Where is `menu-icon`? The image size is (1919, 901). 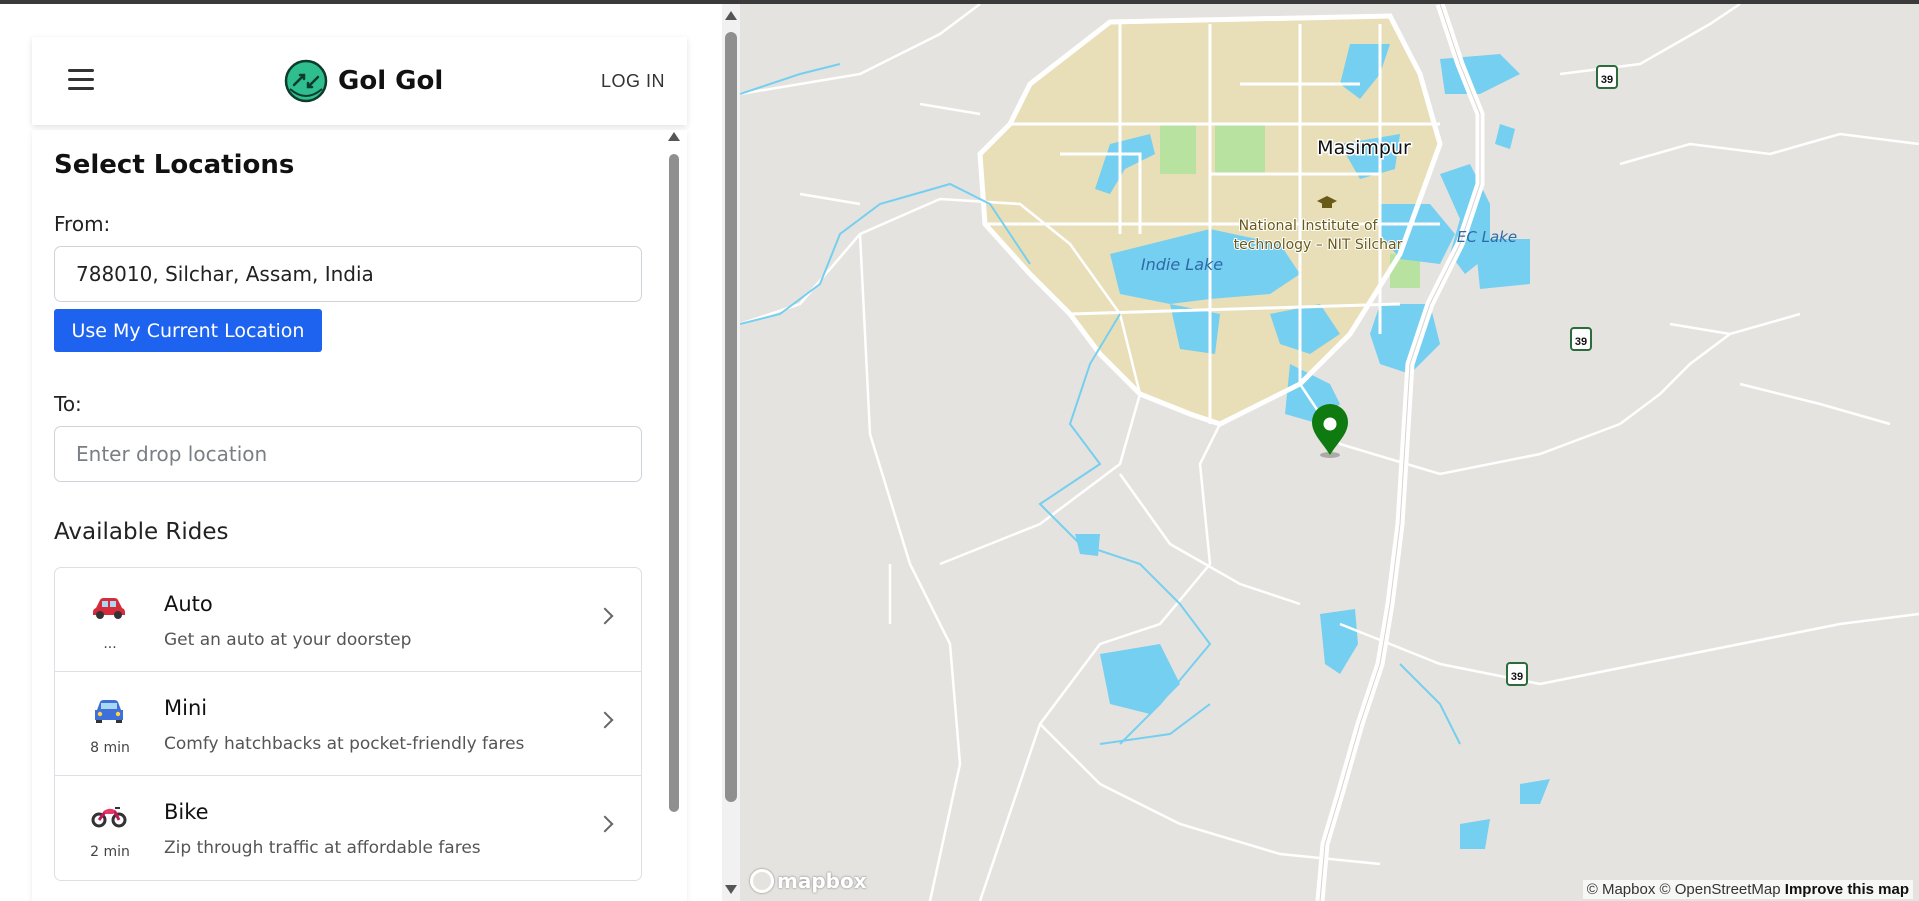 menu-icon is located at coordinates (81, 80).